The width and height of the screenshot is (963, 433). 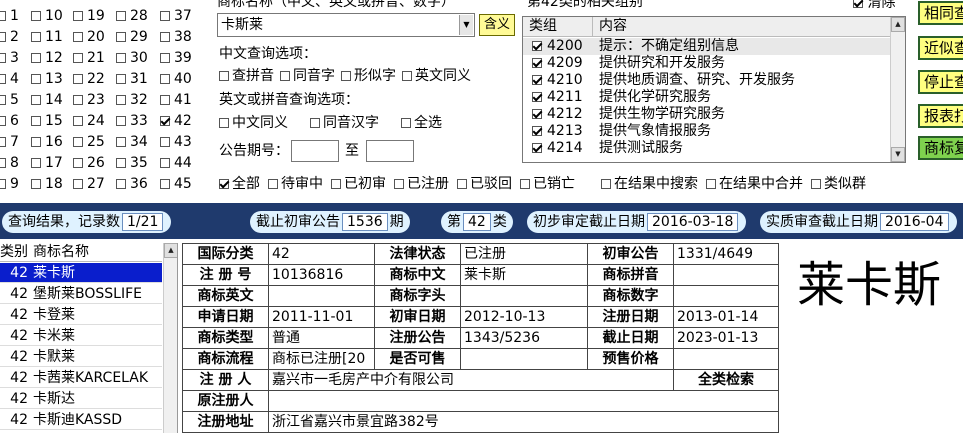 I want to click on group-row: 4214 提供测试服务, so click(x=707, y=148).